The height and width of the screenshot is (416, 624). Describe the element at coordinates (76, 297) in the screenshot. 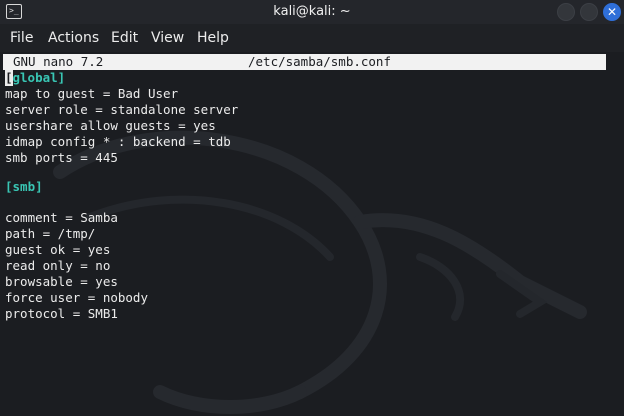

I see `config-line: force user = nobody` at that location.